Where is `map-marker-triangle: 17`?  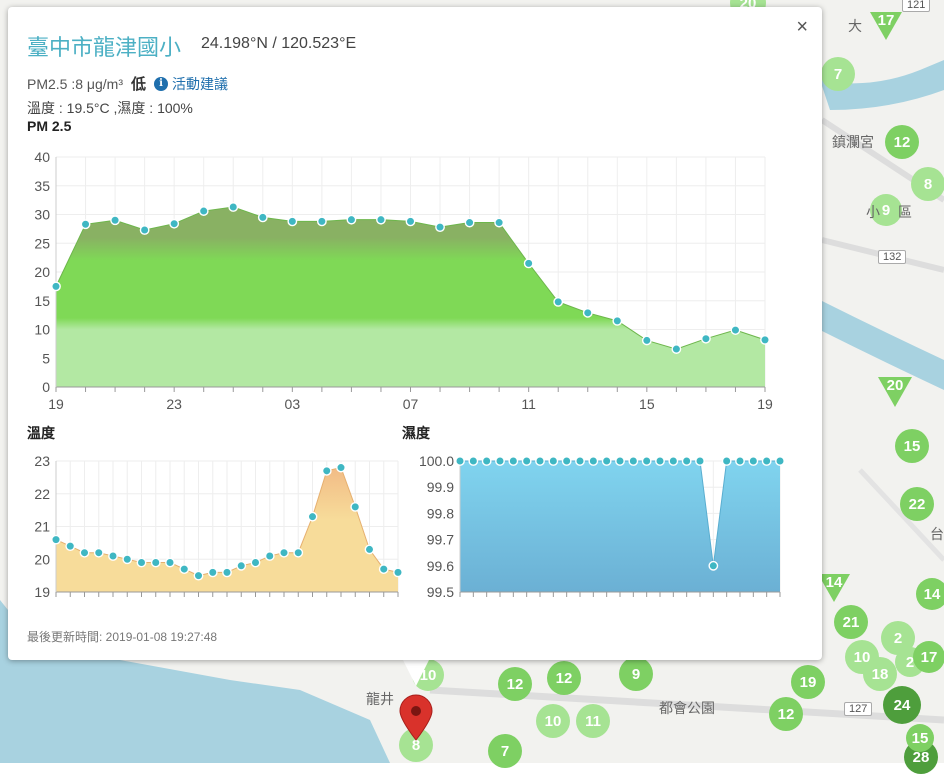
map-marker-triangle: 17 is located at coordinates (886, 26).